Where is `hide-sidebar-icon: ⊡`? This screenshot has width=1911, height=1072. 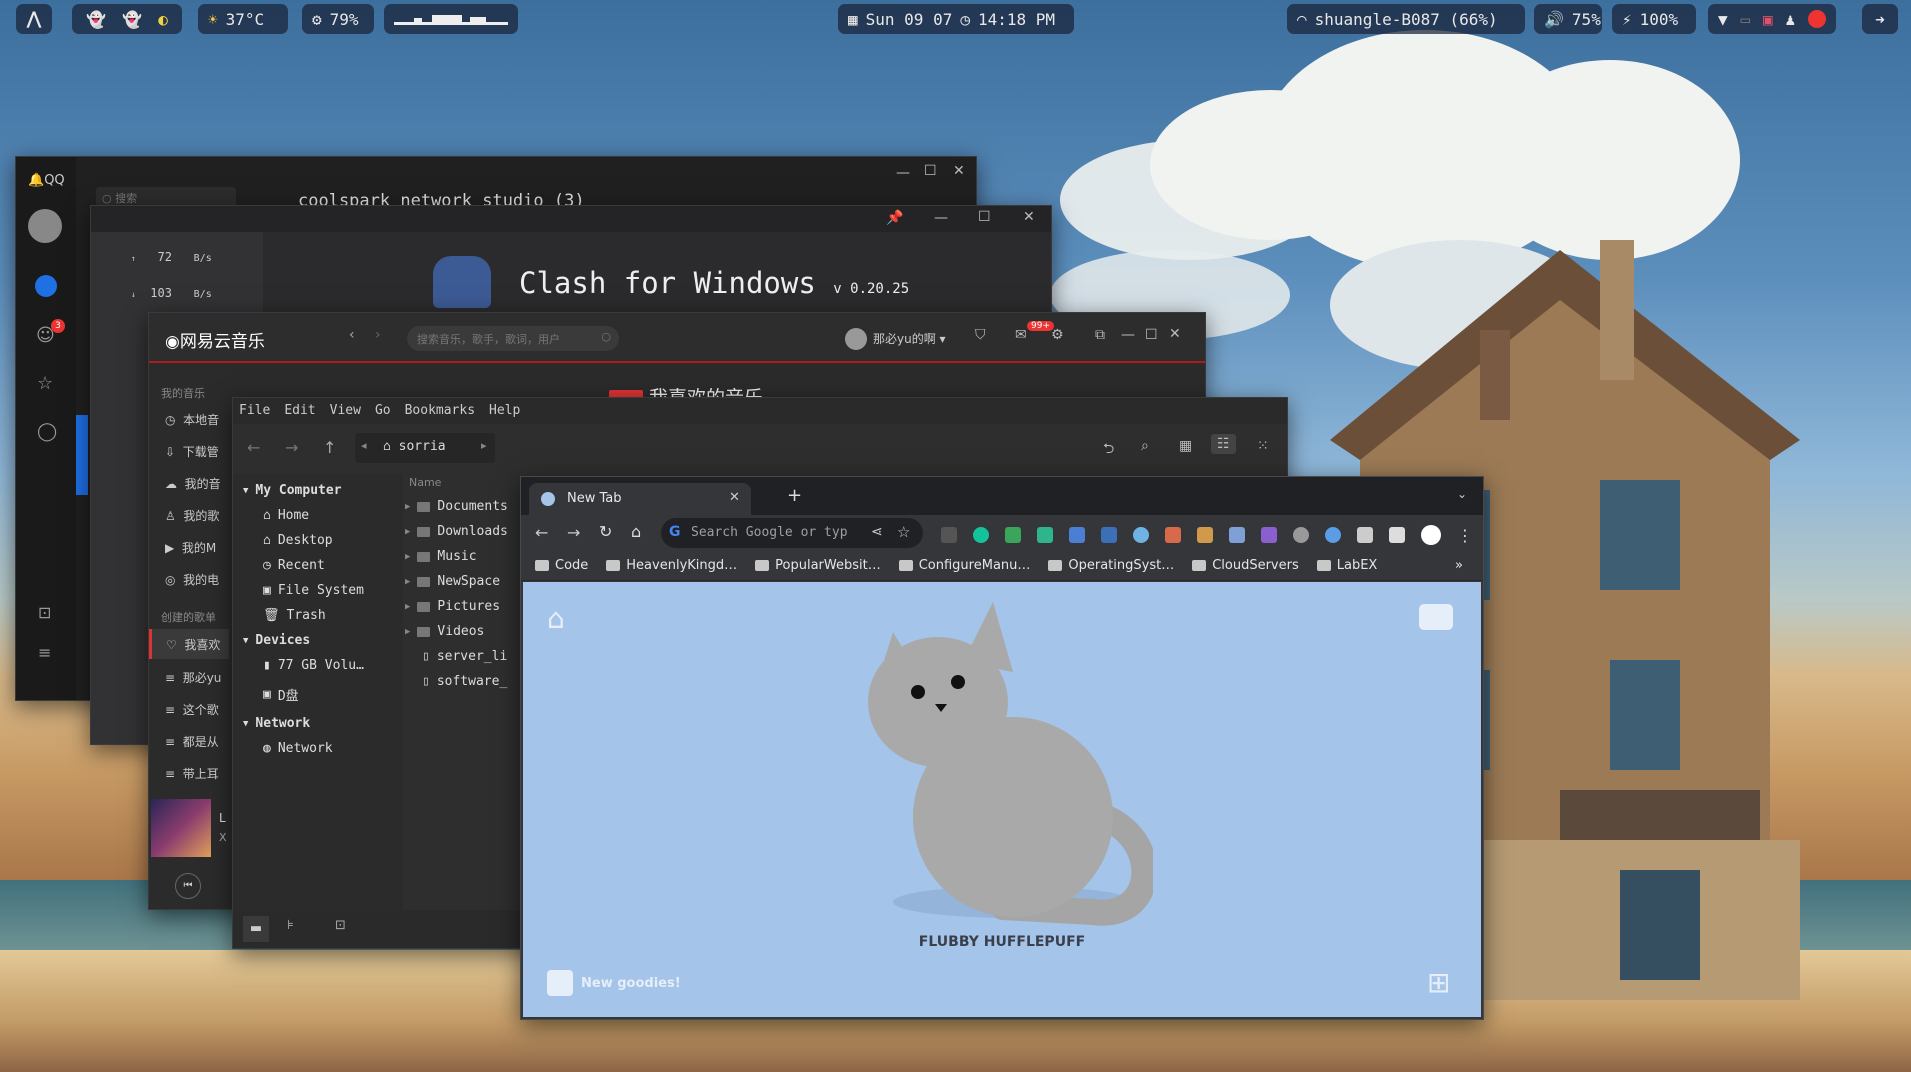 hide-sidebar-icon: ⊡ is located at coordinates (340, 925).